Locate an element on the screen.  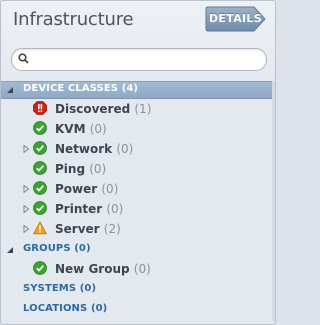
panel-title: Infrastructure is located at coordinates (73, 19).